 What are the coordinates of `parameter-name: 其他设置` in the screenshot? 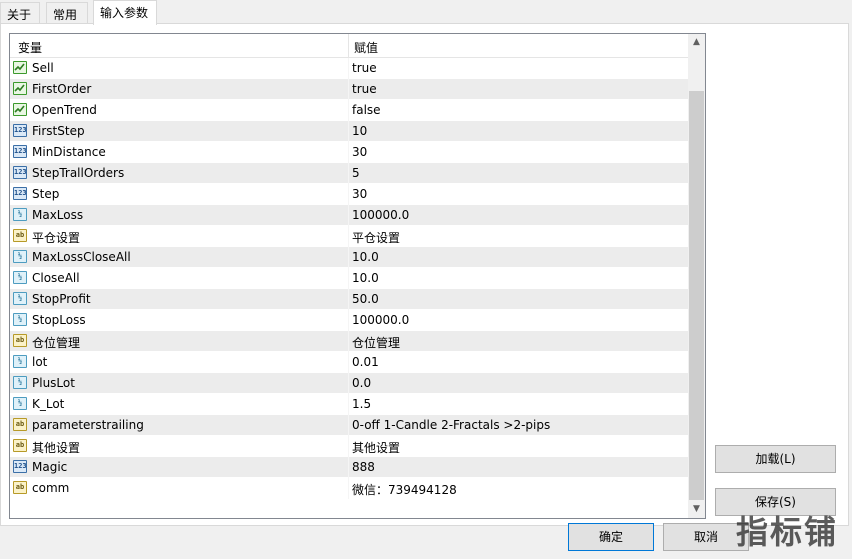 It's located at (56, 448).